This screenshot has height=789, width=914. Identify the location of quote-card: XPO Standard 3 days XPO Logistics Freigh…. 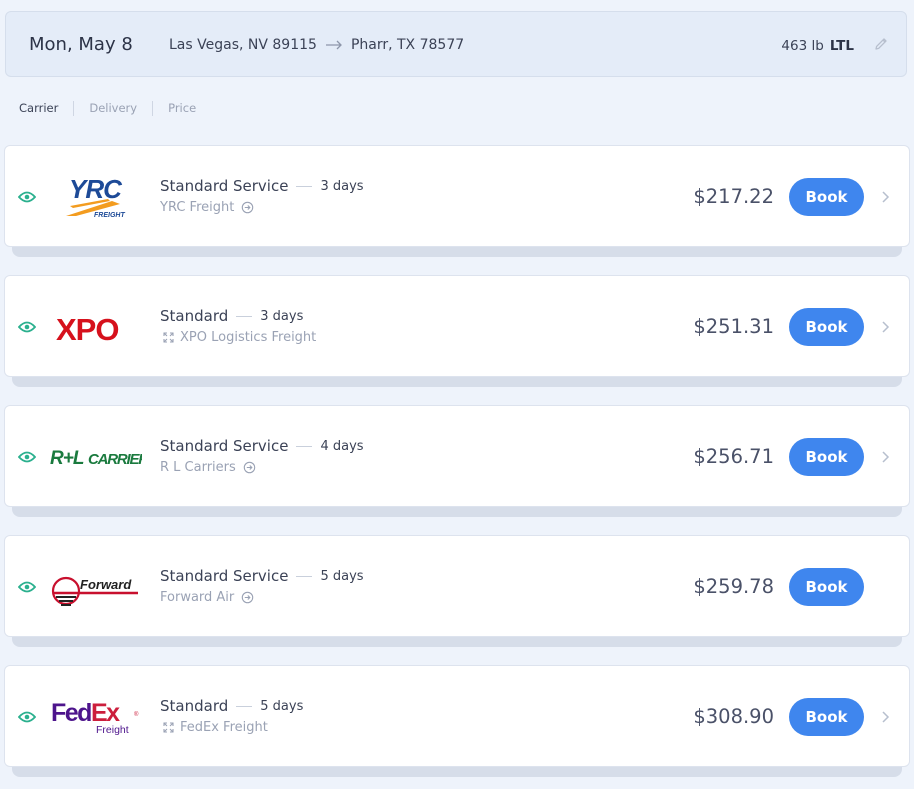
(457, 326).